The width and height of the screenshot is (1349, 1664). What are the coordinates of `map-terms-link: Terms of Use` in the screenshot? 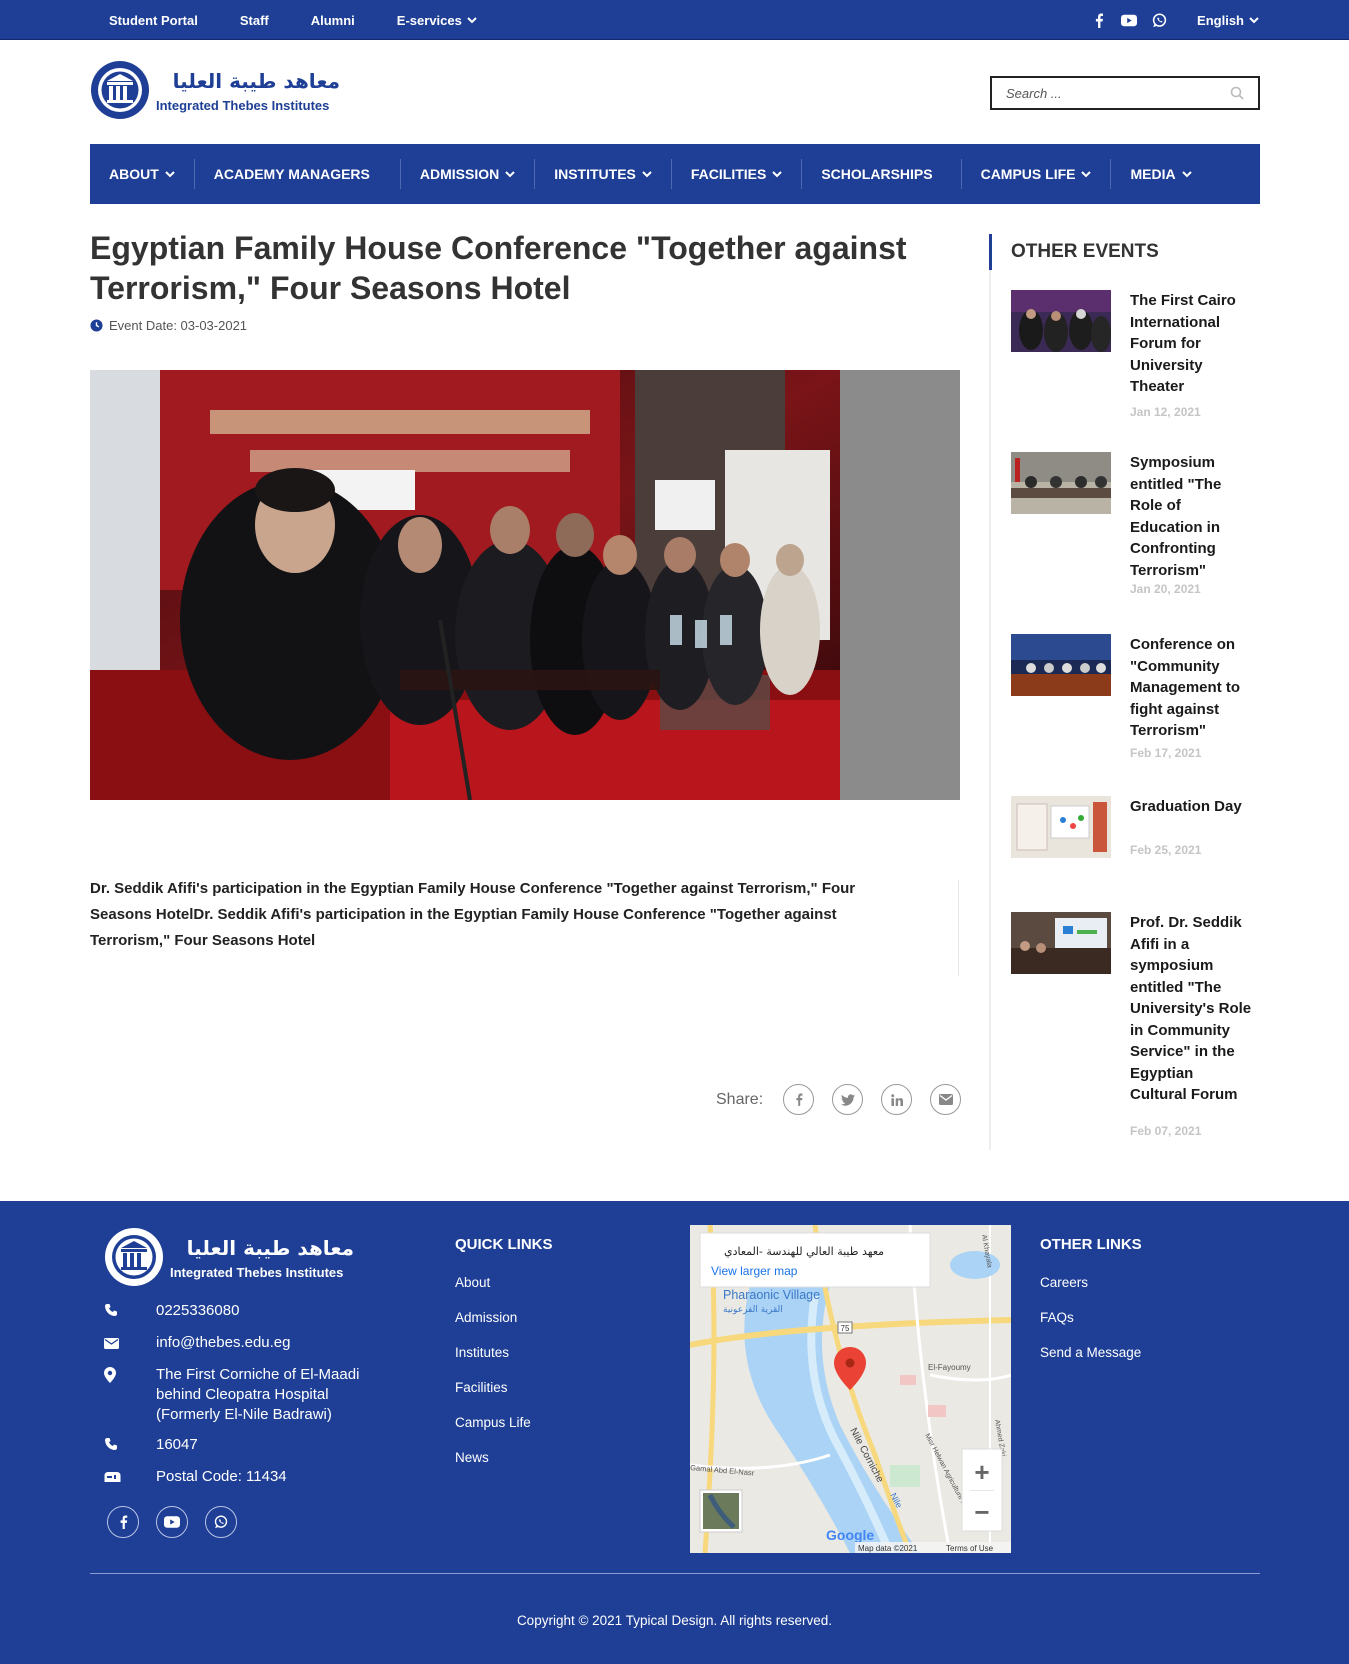 It's located at (970, 1548).